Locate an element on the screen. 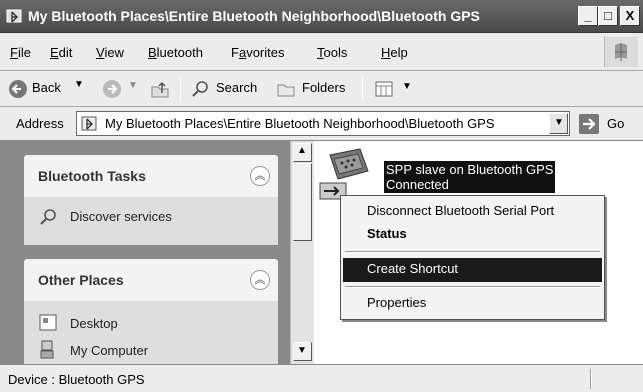 This screenshot has height=392, width=643. windows-flag-icon is located at coordinates (621, 52).